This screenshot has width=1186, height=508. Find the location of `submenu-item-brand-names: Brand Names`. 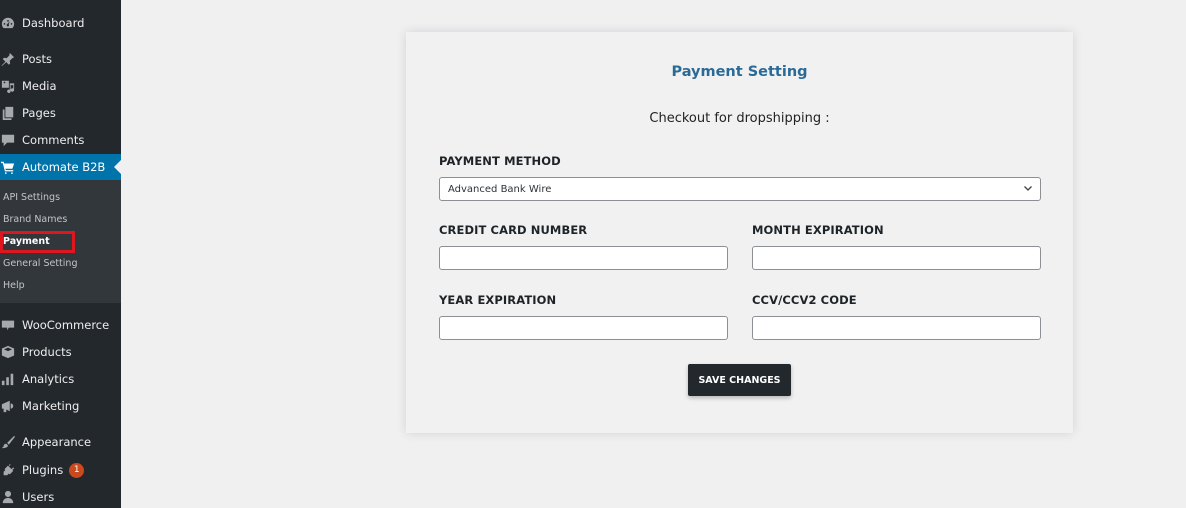

submenu-item-brand-names: Brand Names is located at coordinates (35, 219).